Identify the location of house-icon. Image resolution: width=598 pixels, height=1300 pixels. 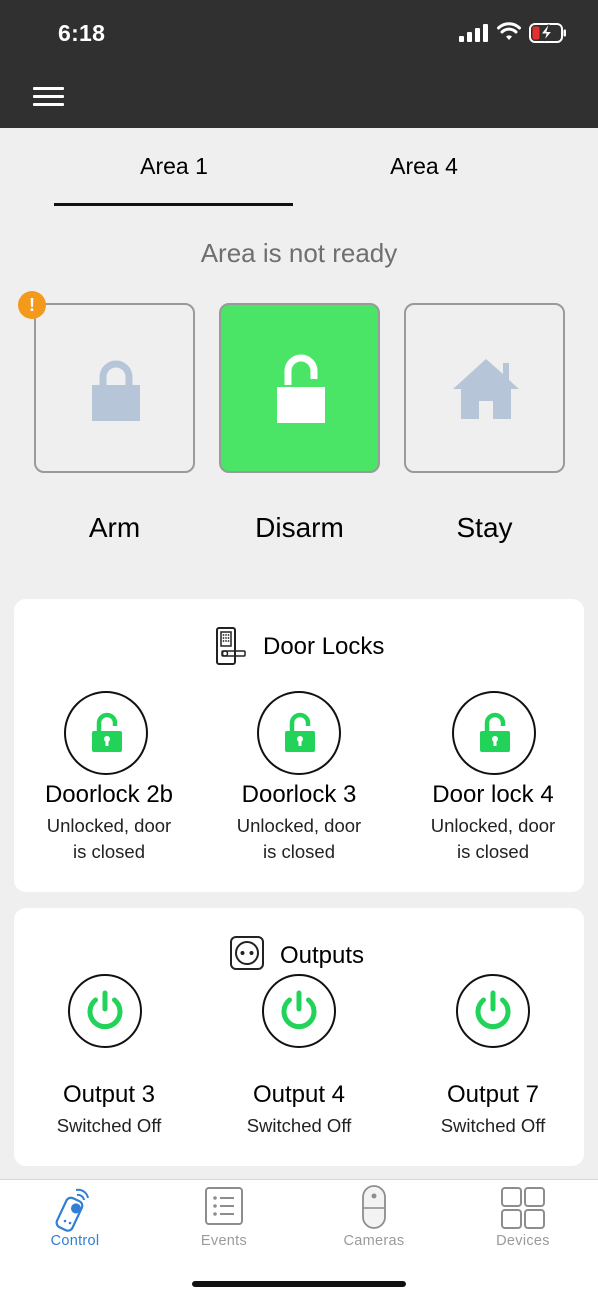
(486, 389).